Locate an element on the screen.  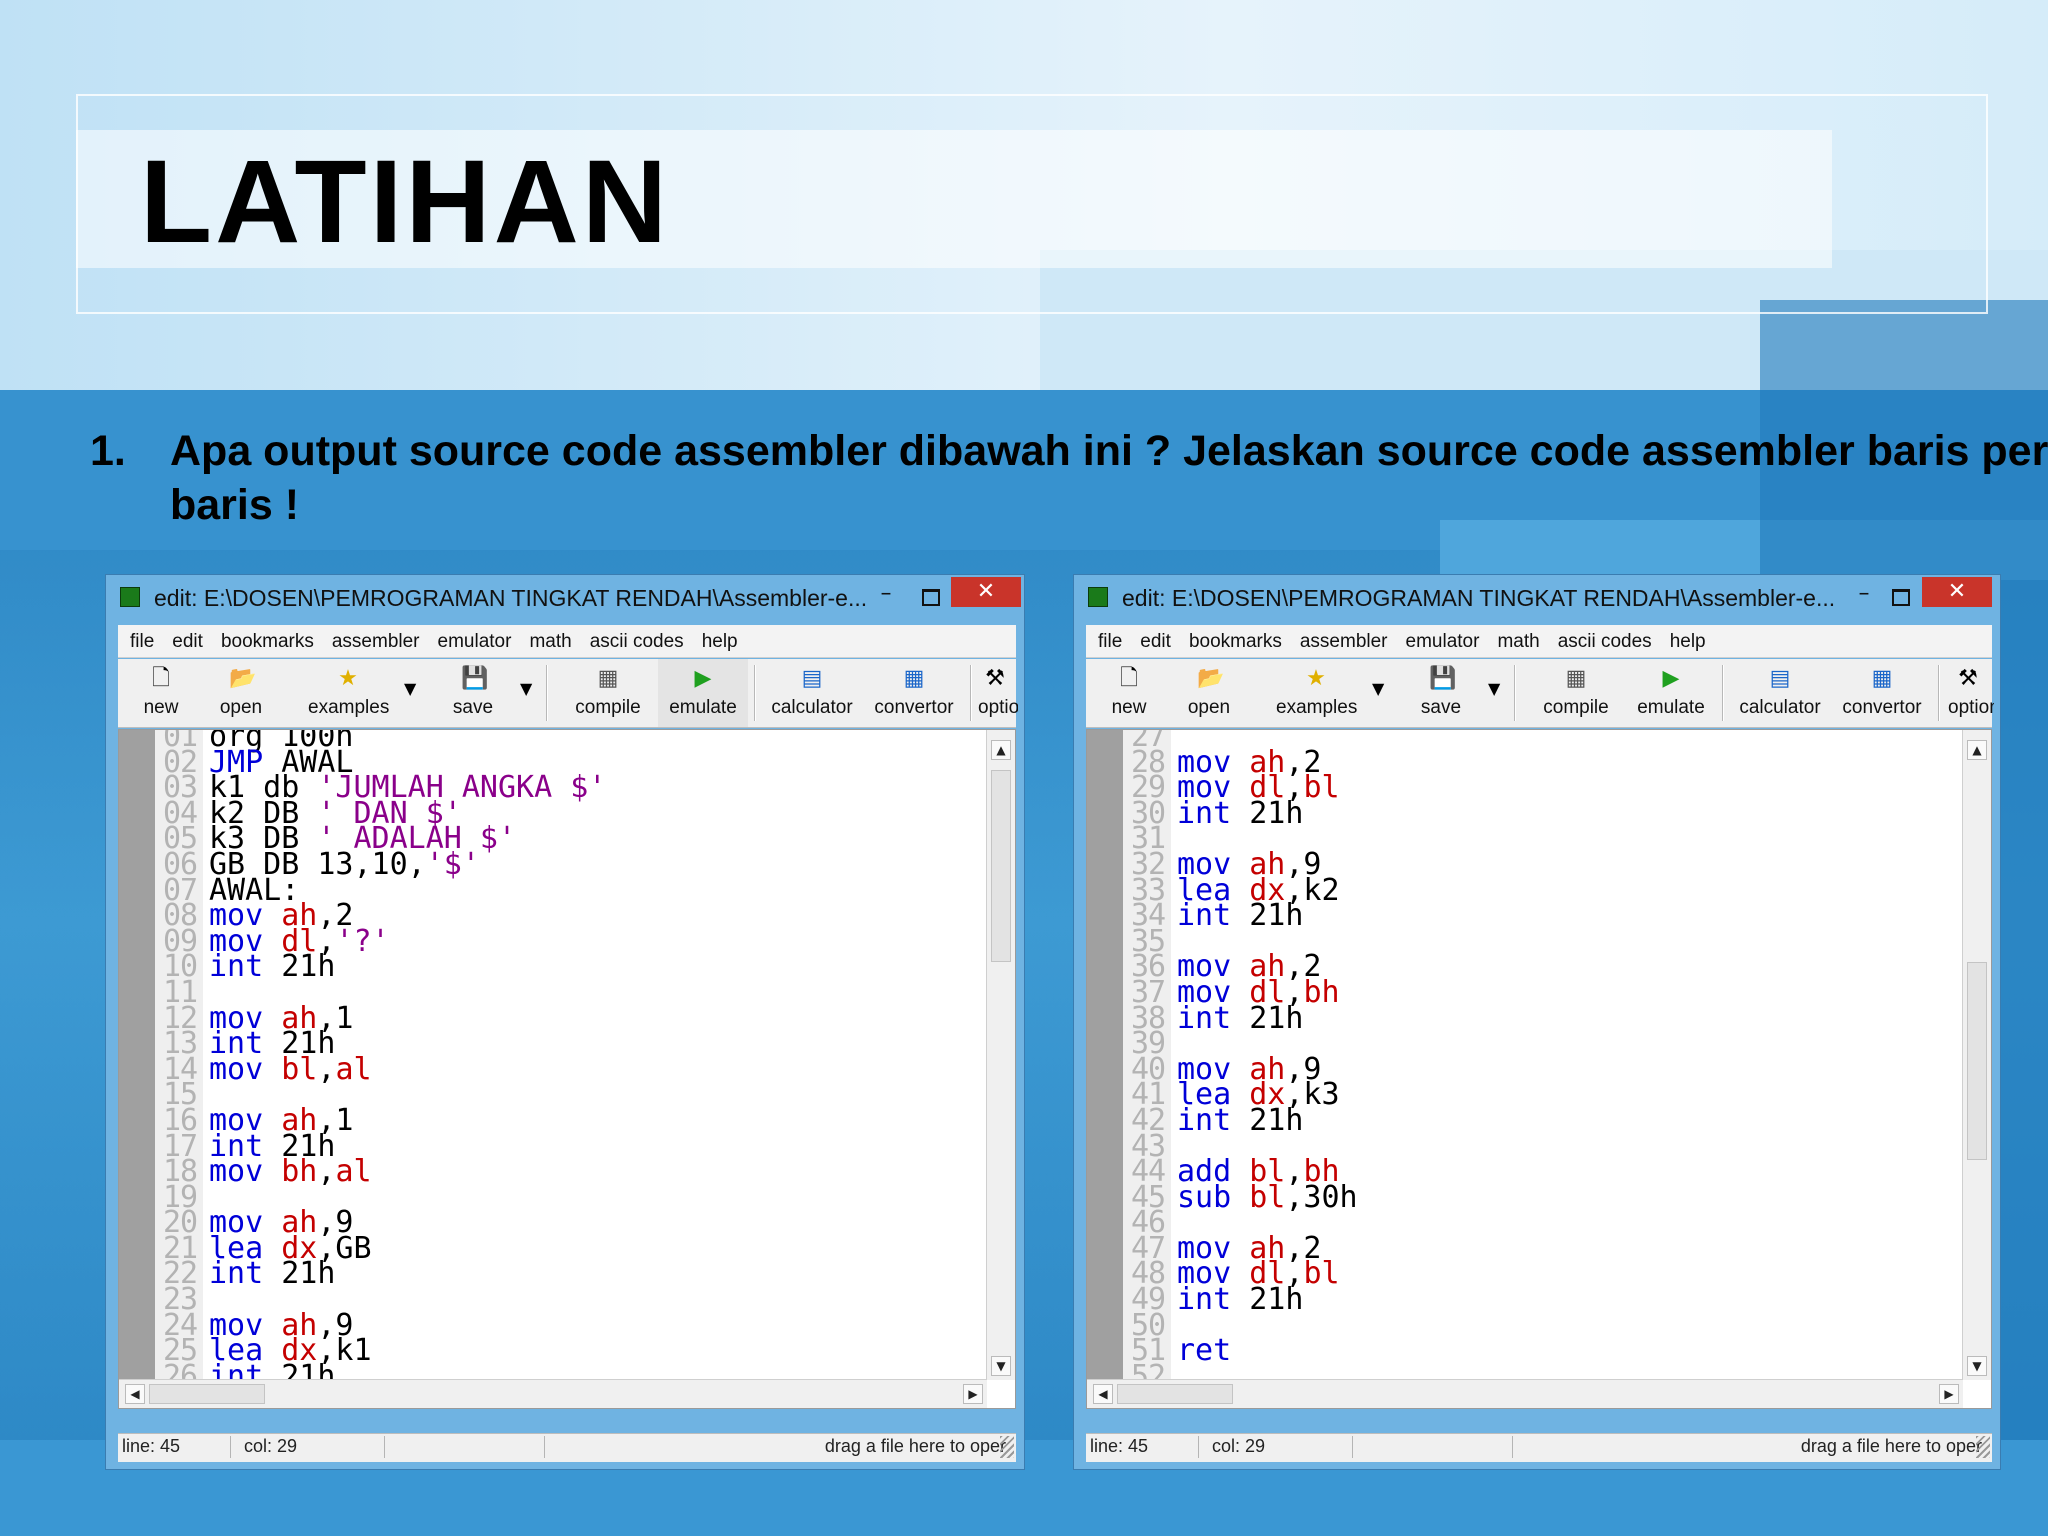
code-line: 42 int 21h is located at coordinates (1542, 1120).